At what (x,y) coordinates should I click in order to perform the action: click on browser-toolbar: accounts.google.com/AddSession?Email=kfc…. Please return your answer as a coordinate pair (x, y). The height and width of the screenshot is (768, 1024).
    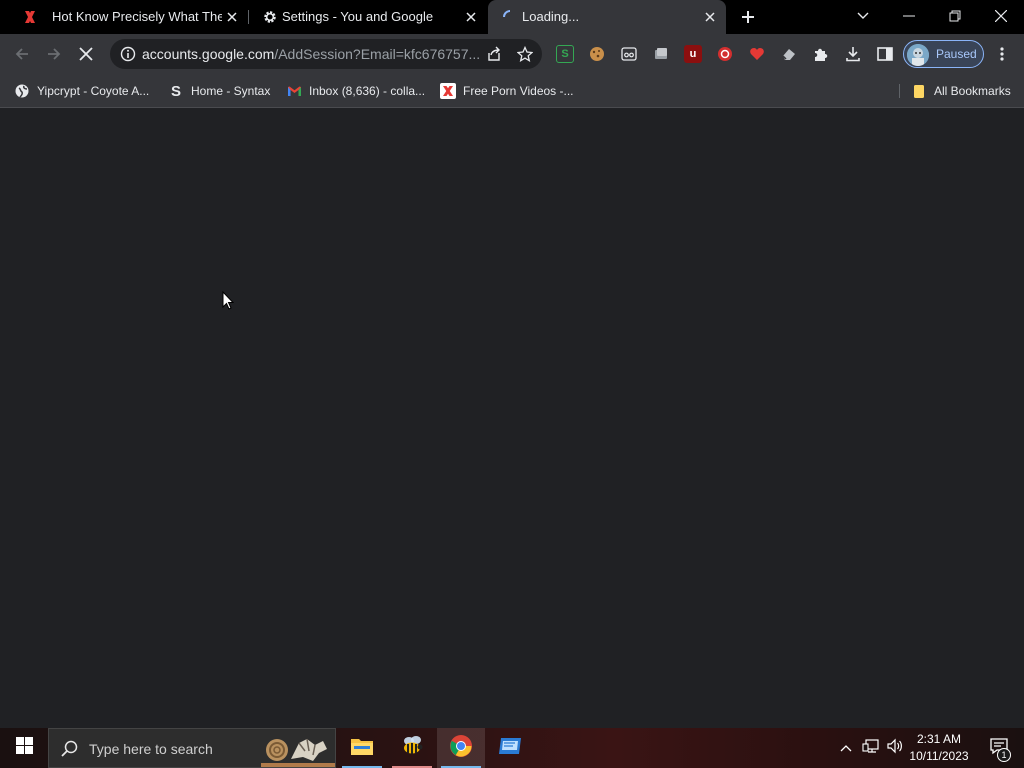
    Looking at the image, I should click on (512, 54).